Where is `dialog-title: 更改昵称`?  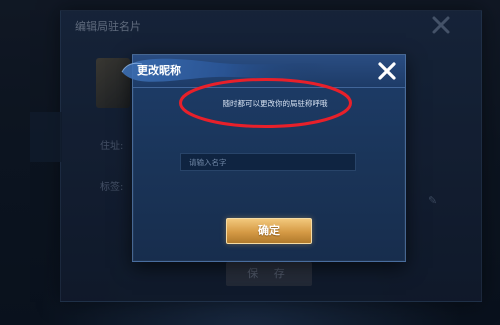
dialog-title: 更改昵称 is located at coordinates (159, 70).